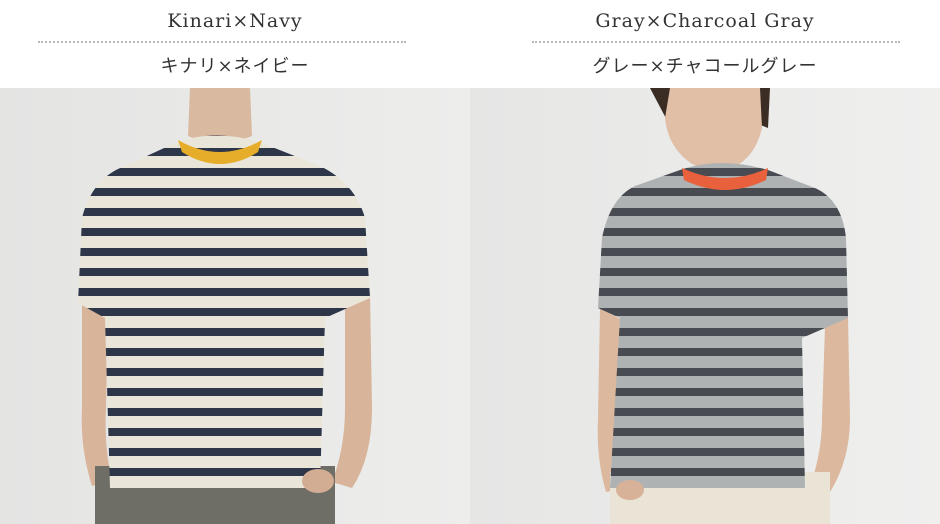  What do you see at coordinates (705, 66) in the screenshot?
I see `color-name-jp-right: グレー×チャコールグレー` at bounding box center [705, 66].